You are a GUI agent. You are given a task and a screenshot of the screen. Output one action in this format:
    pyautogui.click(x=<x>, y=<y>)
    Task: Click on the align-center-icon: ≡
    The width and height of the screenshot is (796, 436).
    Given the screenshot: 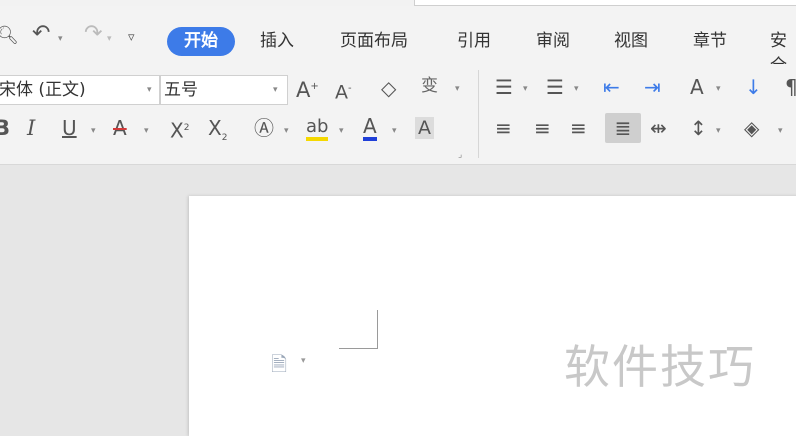 What is the action you would take?
    pyautogui.click(x=542, y=128)
    